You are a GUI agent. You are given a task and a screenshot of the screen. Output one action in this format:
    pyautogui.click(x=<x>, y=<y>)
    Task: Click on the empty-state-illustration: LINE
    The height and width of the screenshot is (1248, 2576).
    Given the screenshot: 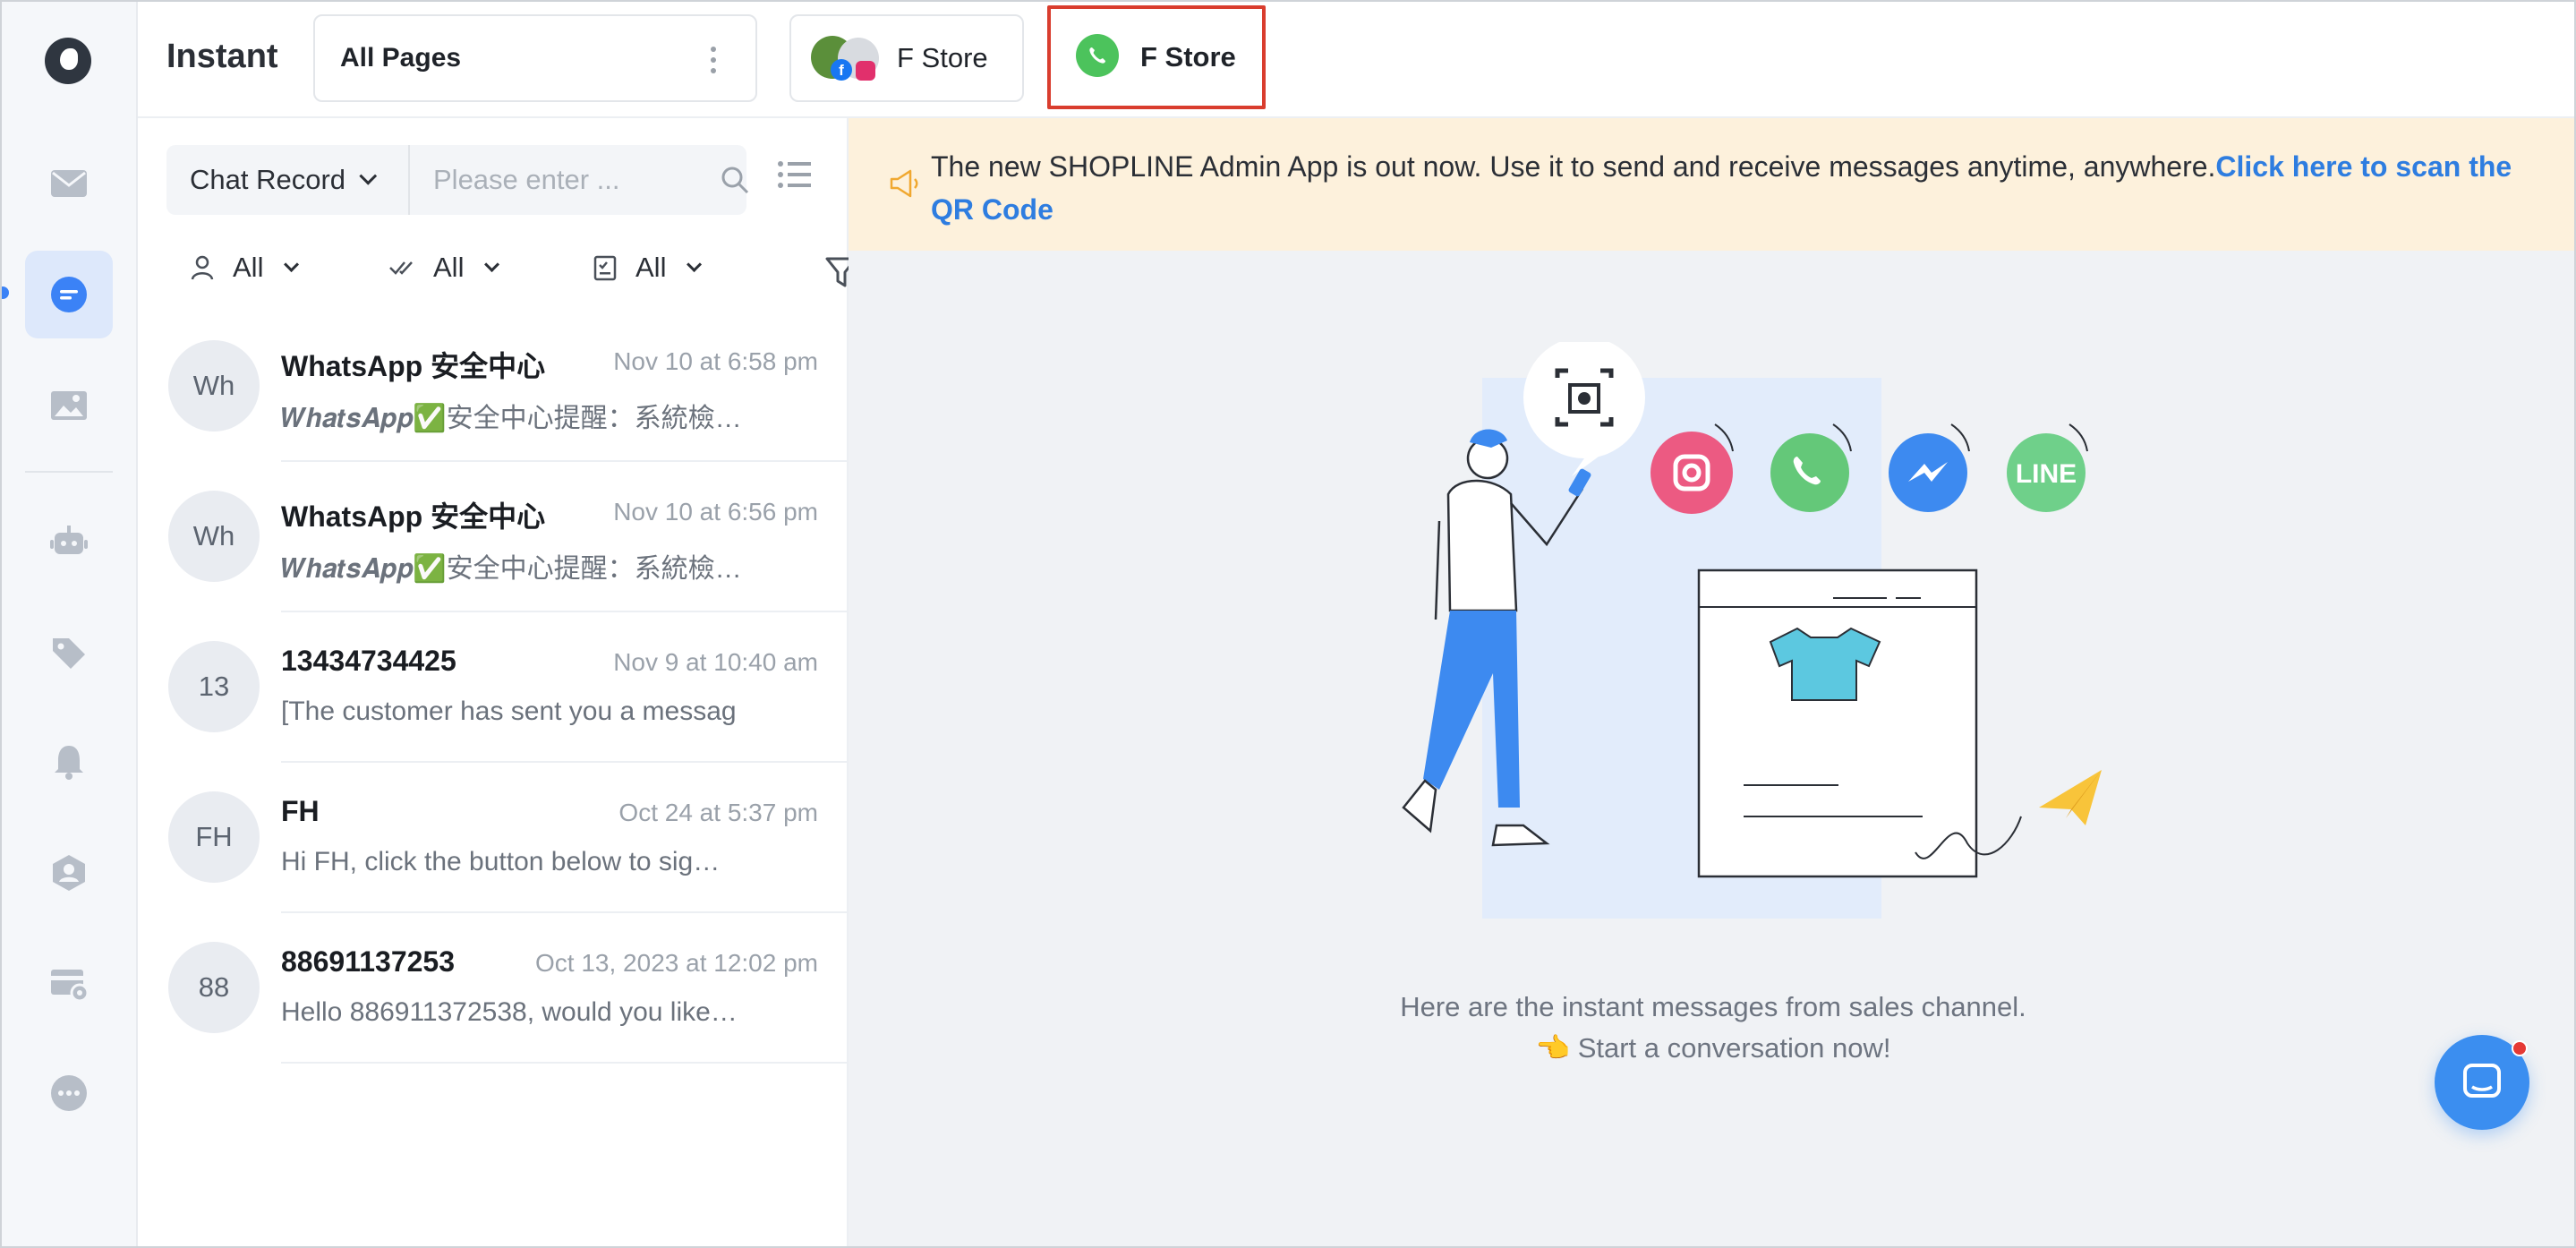 What is the action you would take?
    pyautogui.click(x=1752, y=630)
    